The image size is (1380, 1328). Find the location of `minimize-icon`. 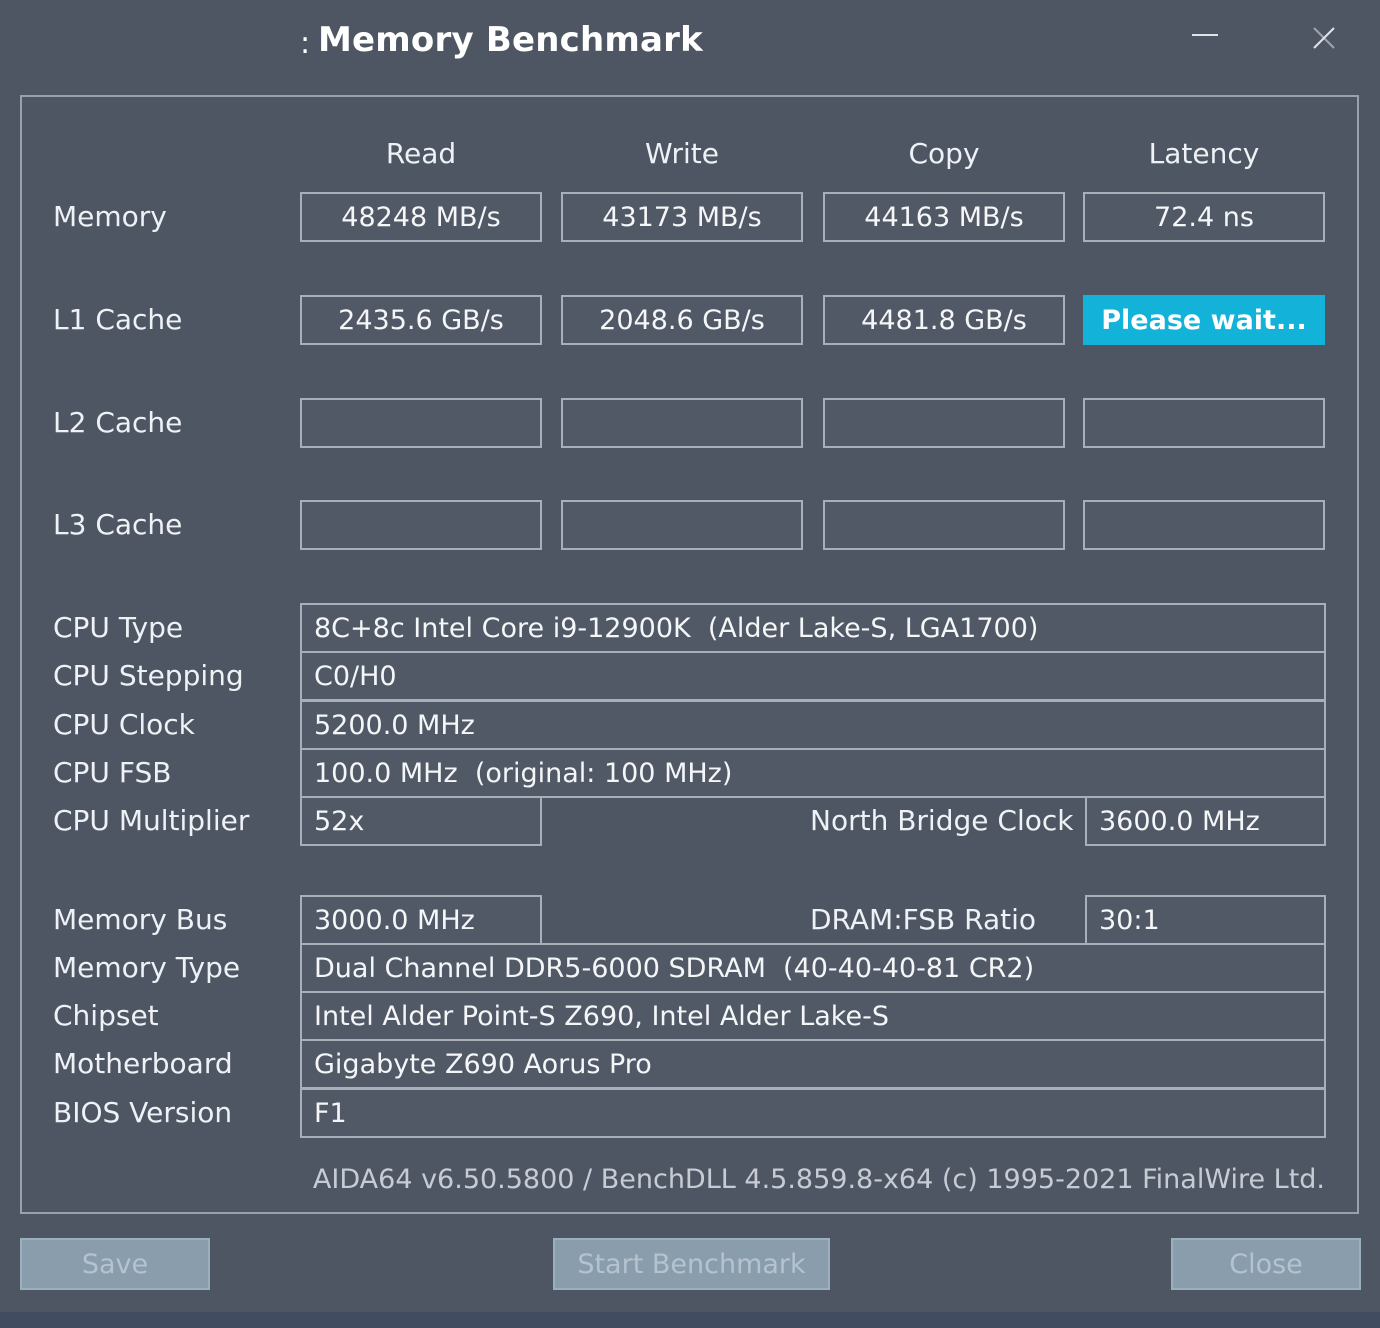

minimize-icon is located at coordinates (1205, 35).